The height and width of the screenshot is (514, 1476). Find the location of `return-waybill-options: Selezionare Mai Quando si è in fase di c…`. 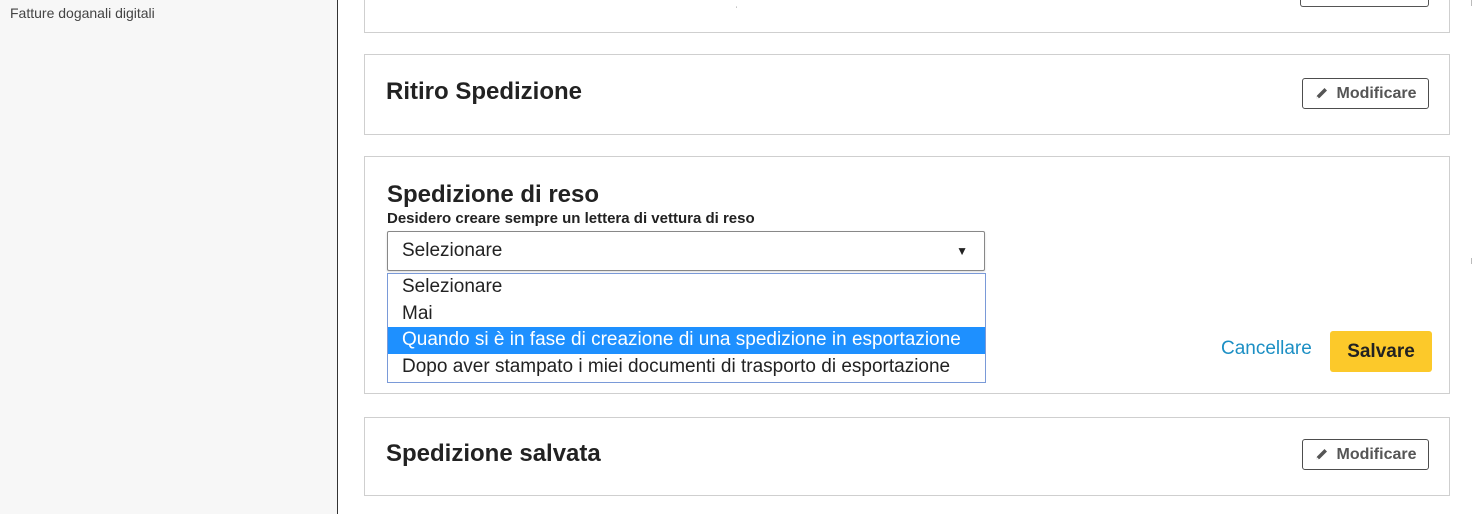

return-waybill-options: Selezionare Mai Quando si è in fase di c… is located at coordinates (686, 328).